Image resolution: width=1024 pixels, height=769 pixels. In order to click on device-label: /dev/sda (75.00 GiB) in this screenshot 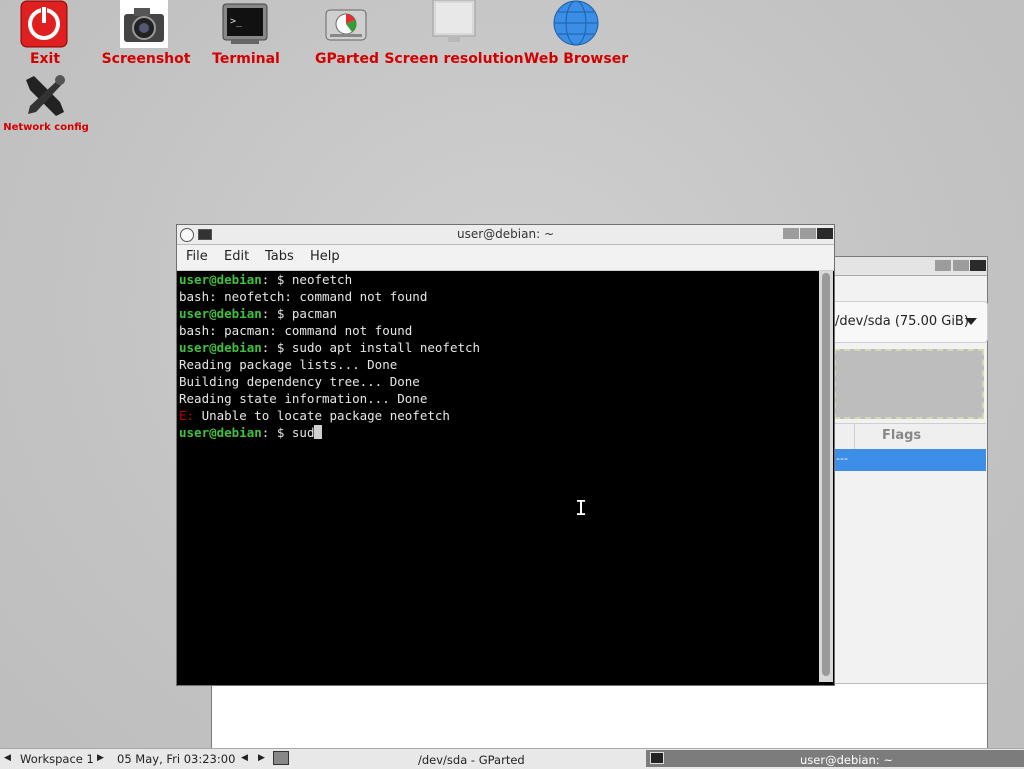, I will do `click(902, 321)`.